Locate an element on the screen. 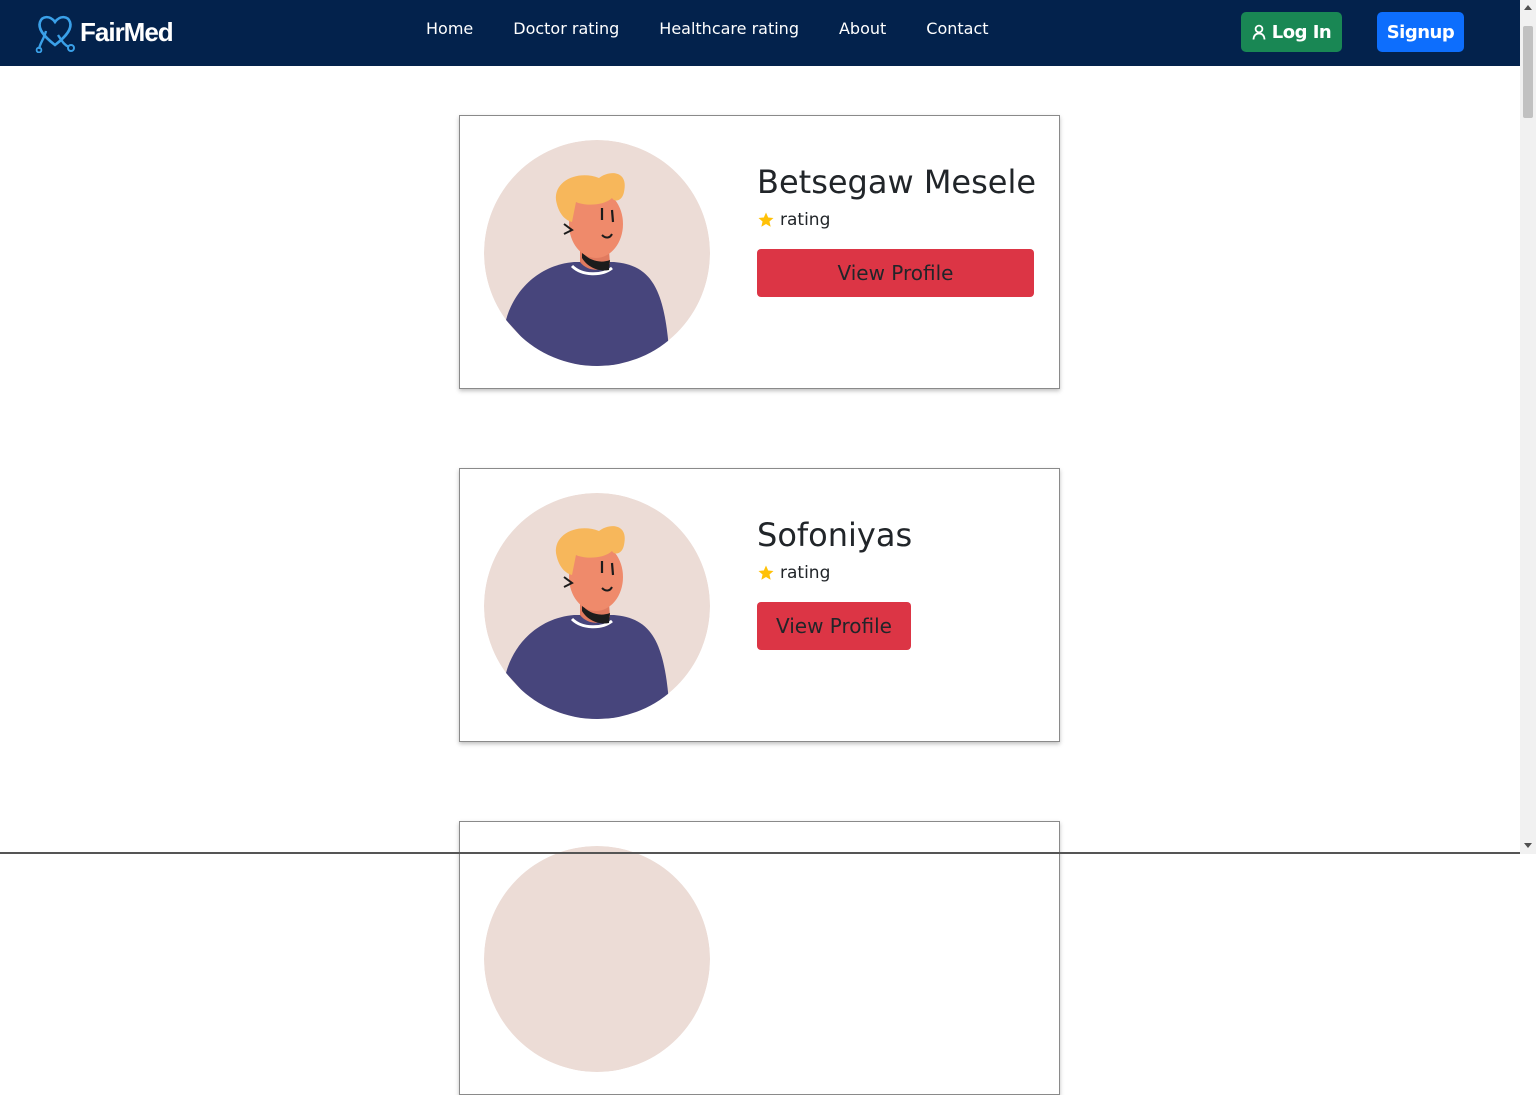  nav-about: About is located at coordinates (862, 29).